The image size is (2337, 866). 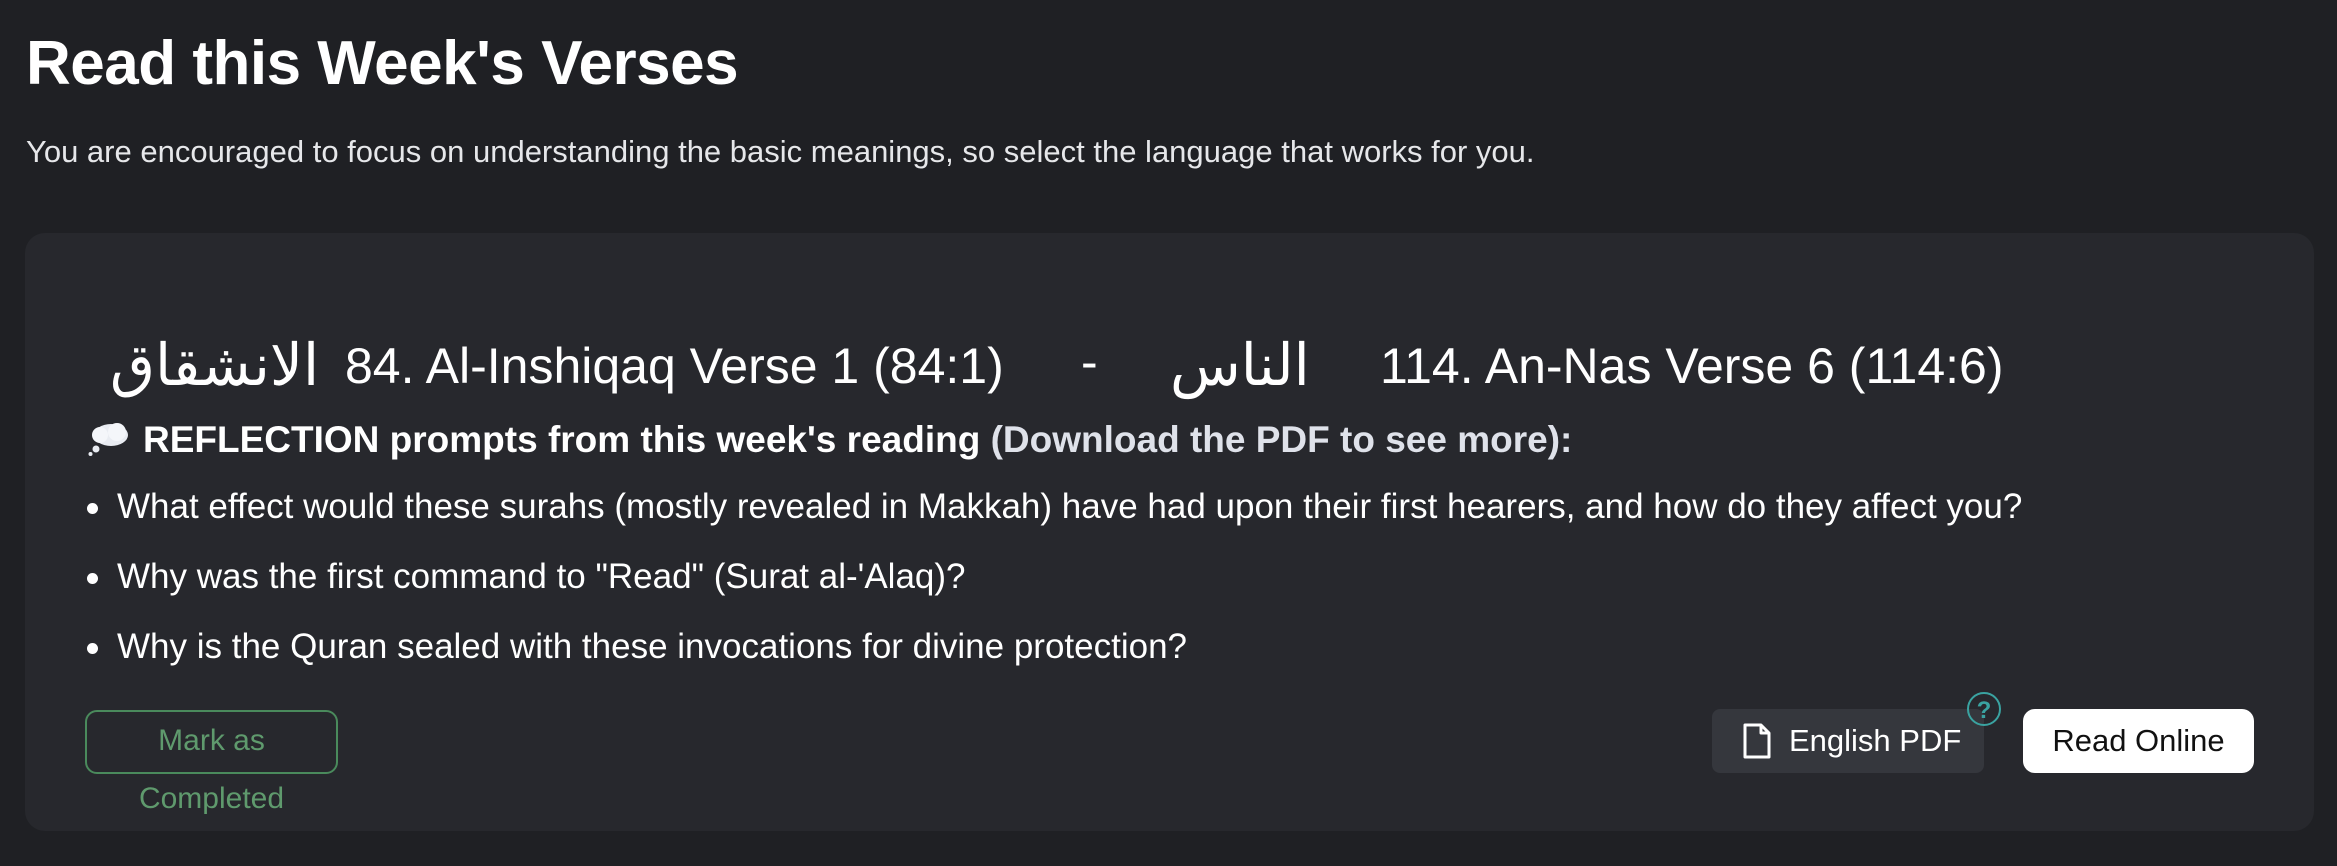 I want to click on english-pdf-label: English PDF, so click(x=1875, y=740).